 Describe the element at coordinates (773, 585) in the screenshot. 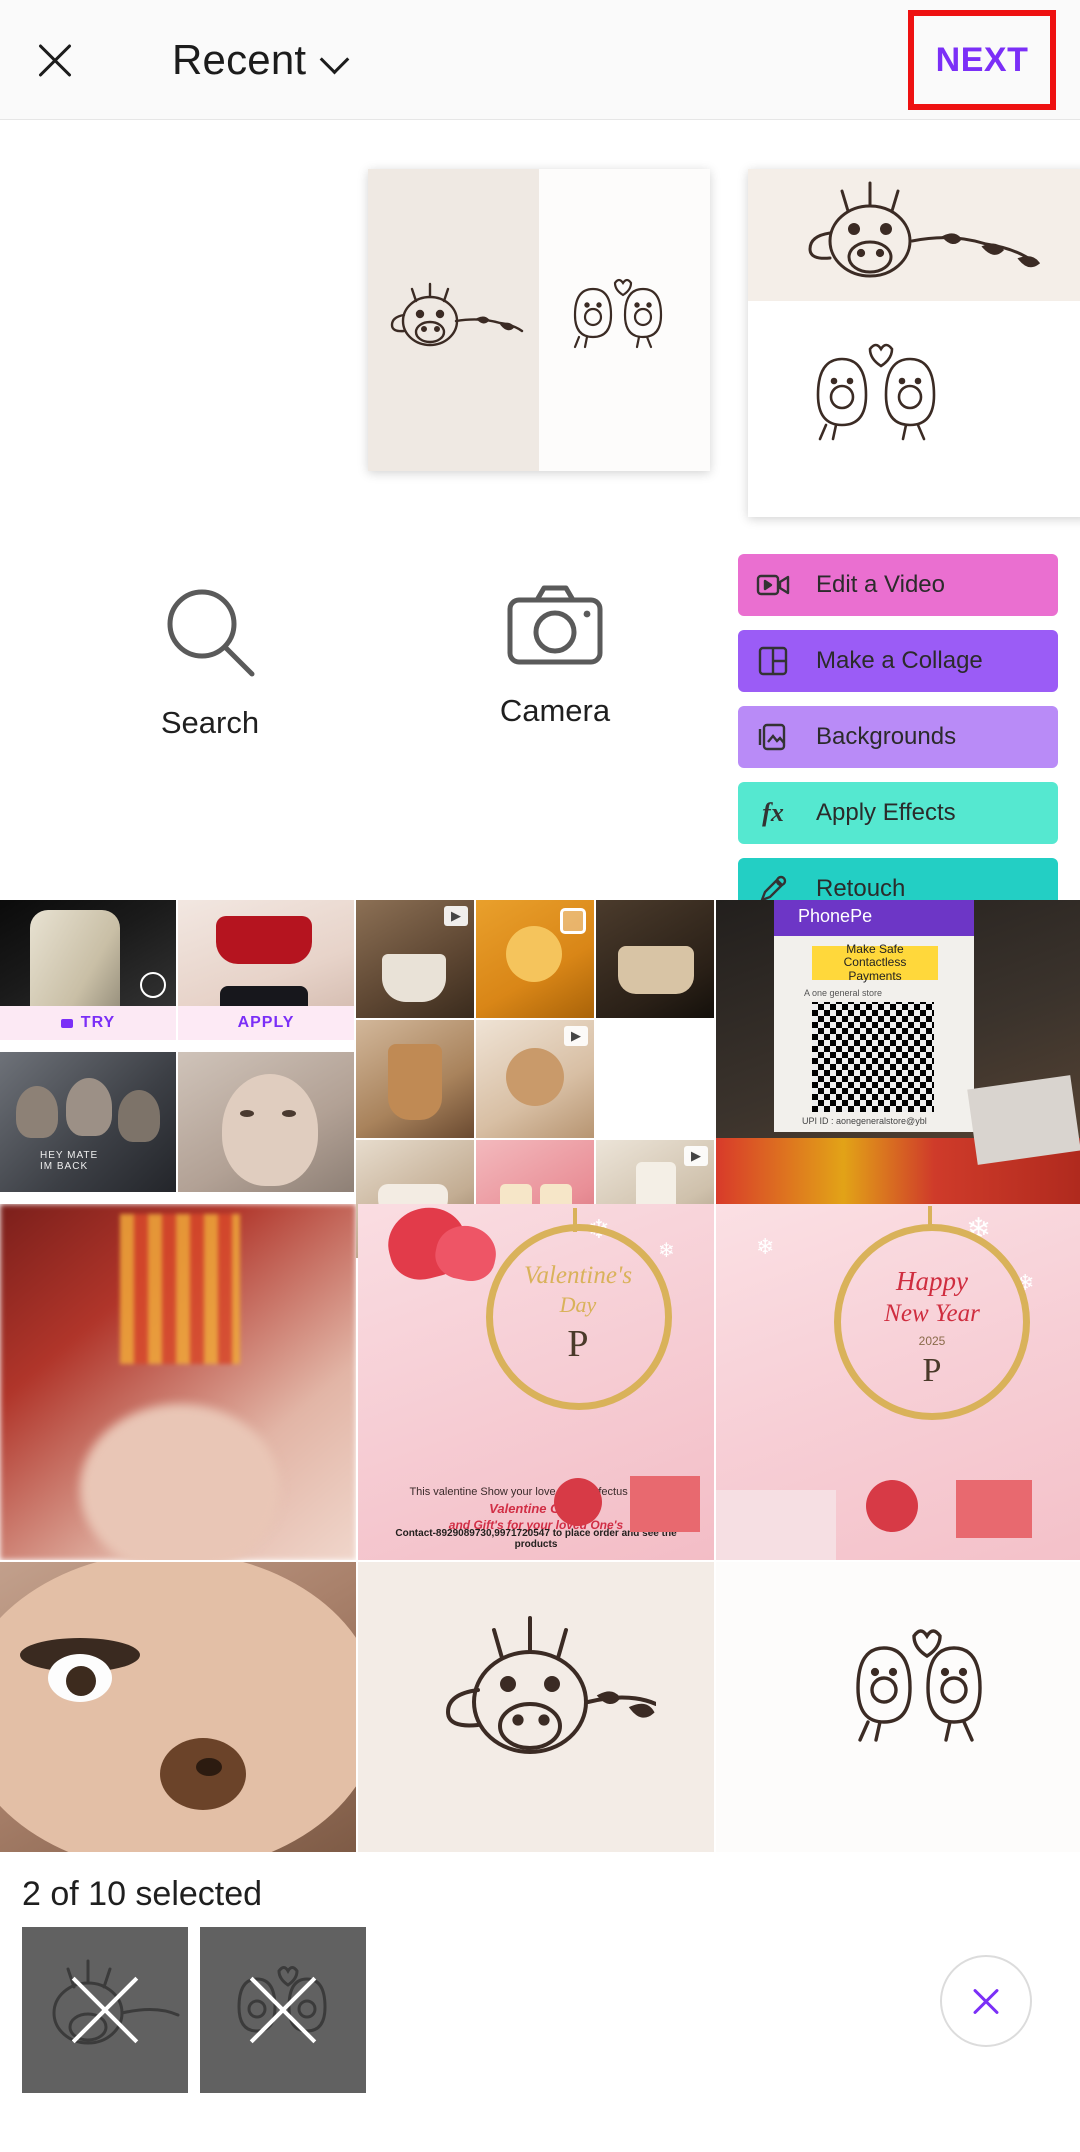

I see `video-icon` at that location.